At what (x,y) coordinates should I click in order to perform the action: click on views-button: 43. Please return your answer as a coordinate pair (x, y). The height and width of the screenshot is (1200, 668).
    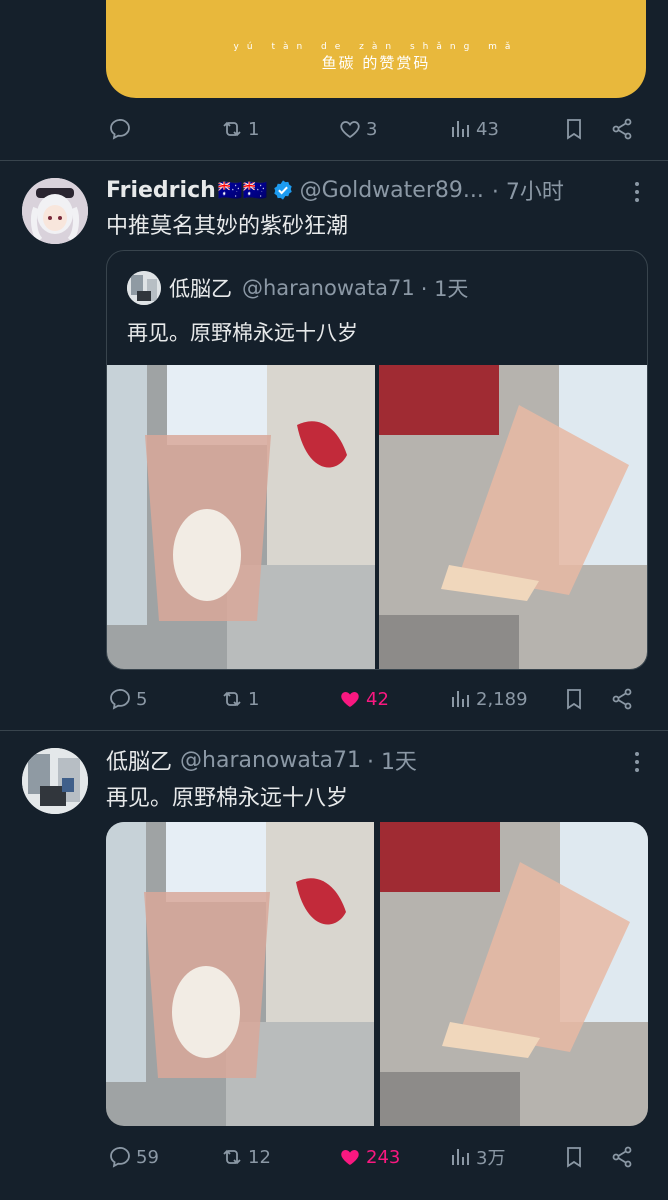
    Looking at the image, I should click on (473, 129).